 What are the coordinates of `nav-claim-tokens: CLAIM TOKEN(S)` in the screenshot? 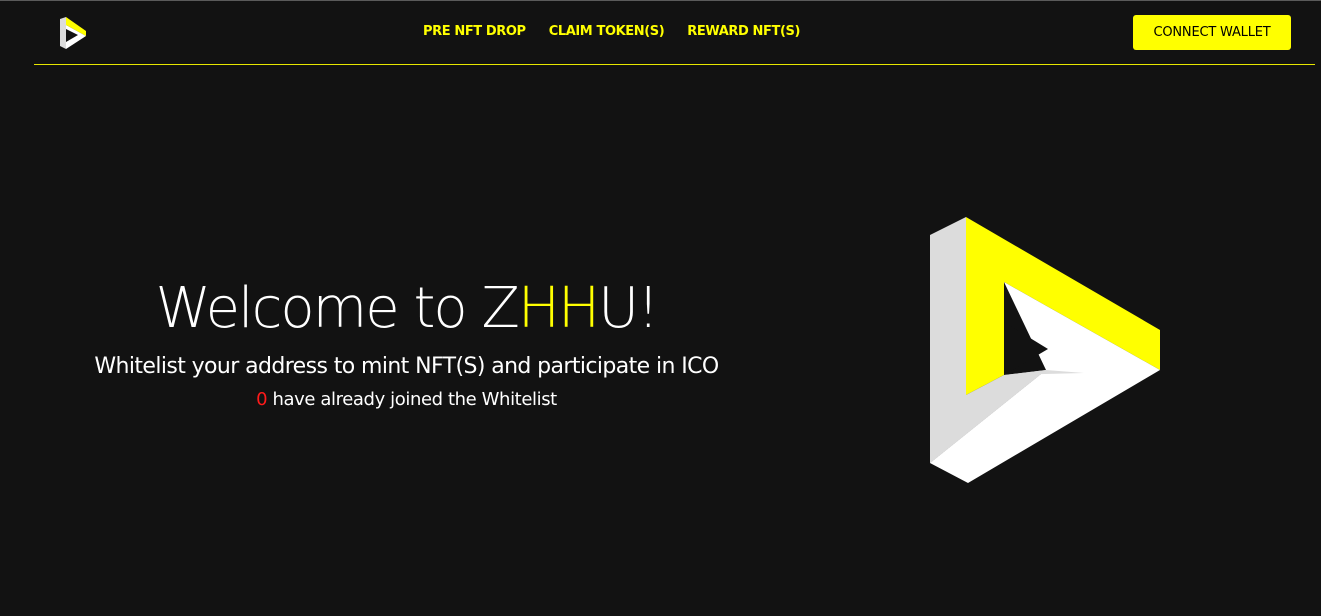 It's located at (607, 32).